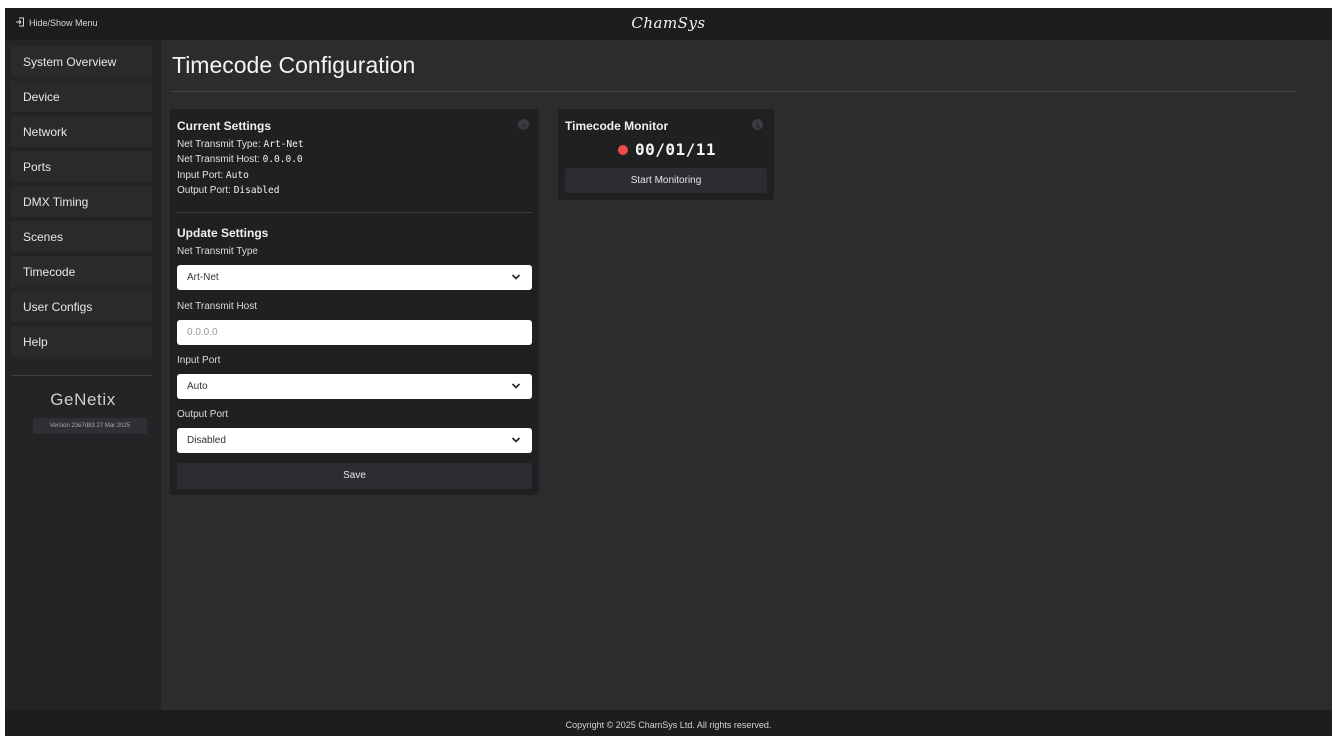 This screenshot has height=736, width=1337. What do you see at coordinates (734, 91) in the screenshot?
I see `title-divider` at bounding box center [734, 91].